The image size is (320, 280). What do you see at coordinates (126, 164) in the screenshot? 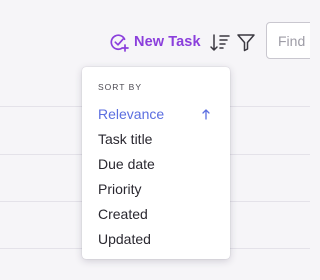
I see `sort-option-label: Due date` at bounding box center [126, 164].